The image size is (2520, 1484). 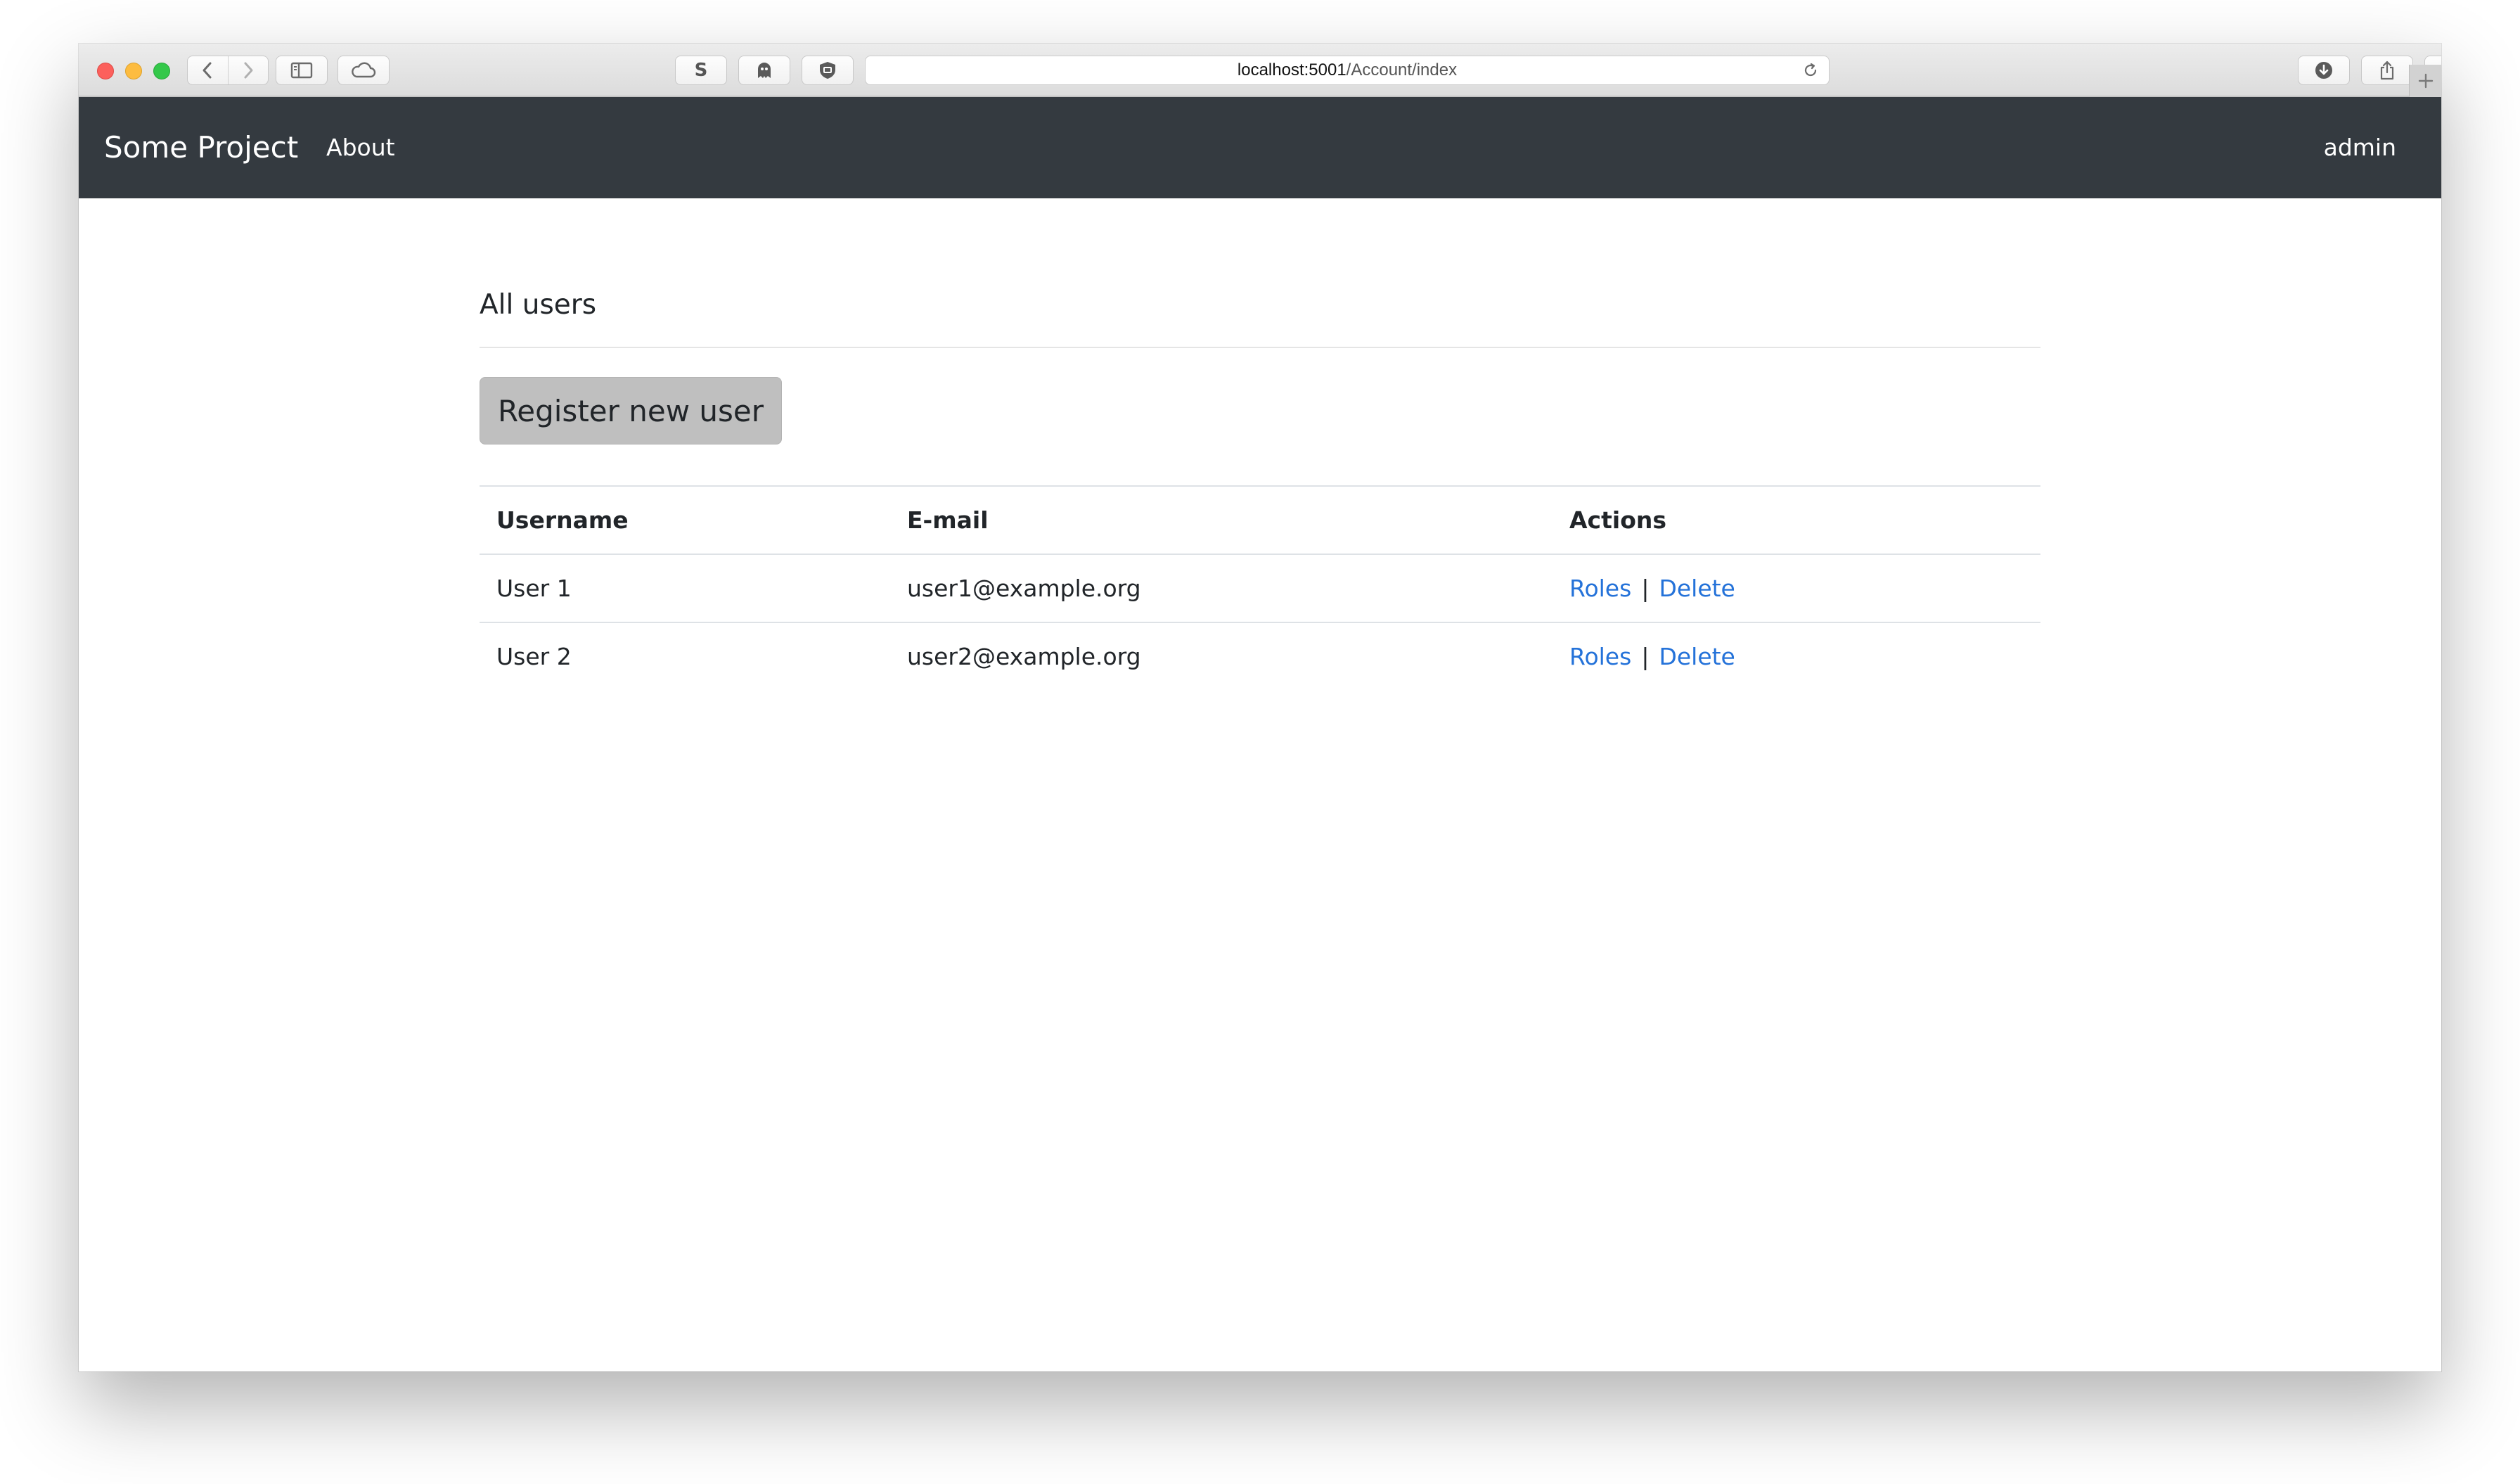 I want to click on downloads-icon, so click(x=2323, y=71).